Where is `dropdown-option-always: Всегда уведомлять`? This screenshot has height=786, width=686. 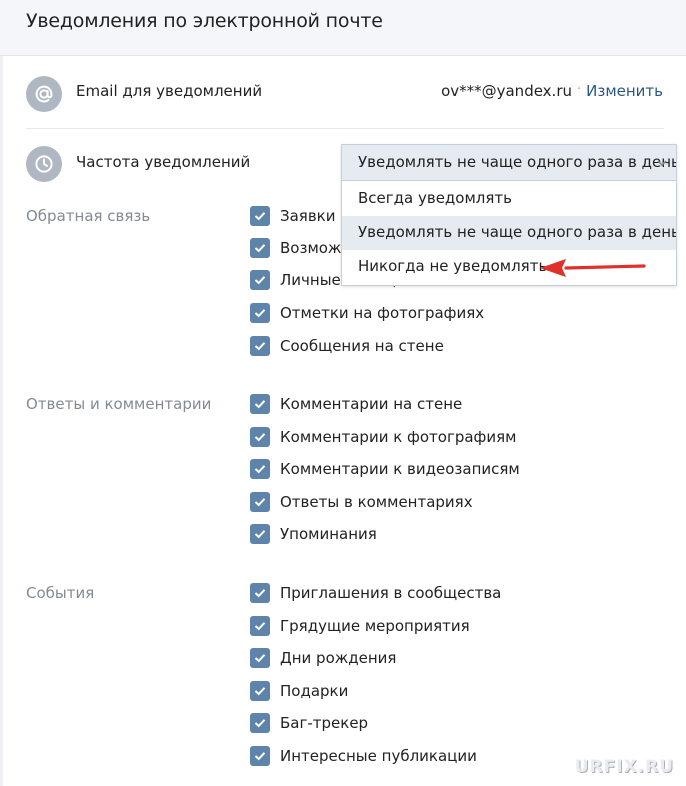 dropdown-option-always: Всегда уведомлять is located at coordinates (509, 199).